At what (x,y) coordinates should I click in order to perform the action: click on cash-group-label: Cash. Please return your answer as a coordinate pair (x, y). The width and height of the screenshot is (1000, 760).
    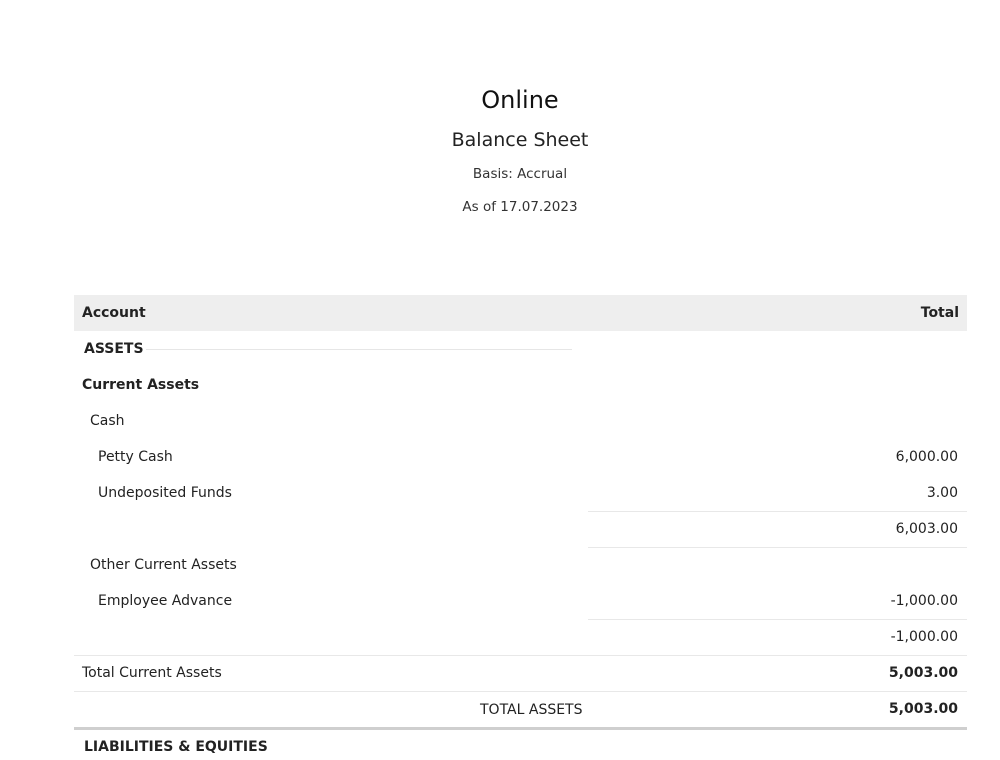
    Looking at the image, I should click on (107, 421).